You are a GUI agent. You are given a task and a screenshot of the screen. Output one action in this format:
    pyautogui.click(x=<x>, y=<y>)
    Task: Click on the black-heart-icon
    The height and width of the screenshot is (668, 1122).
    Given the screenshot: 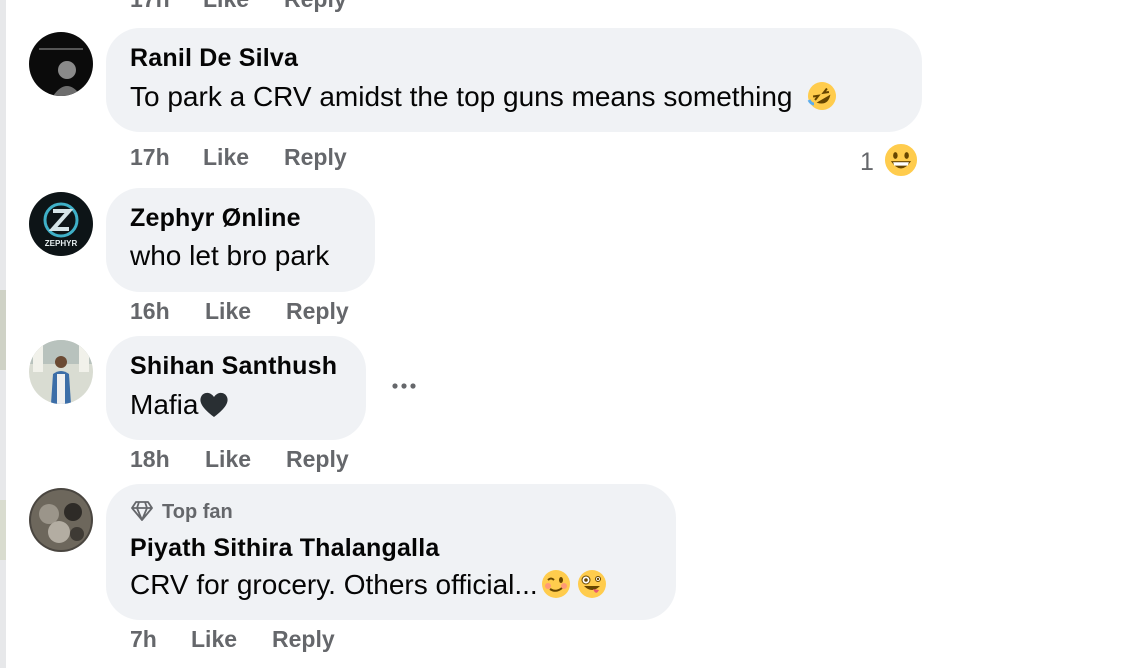 What is the action you would take?
    pyautogui.click(x=214, y=404)
    